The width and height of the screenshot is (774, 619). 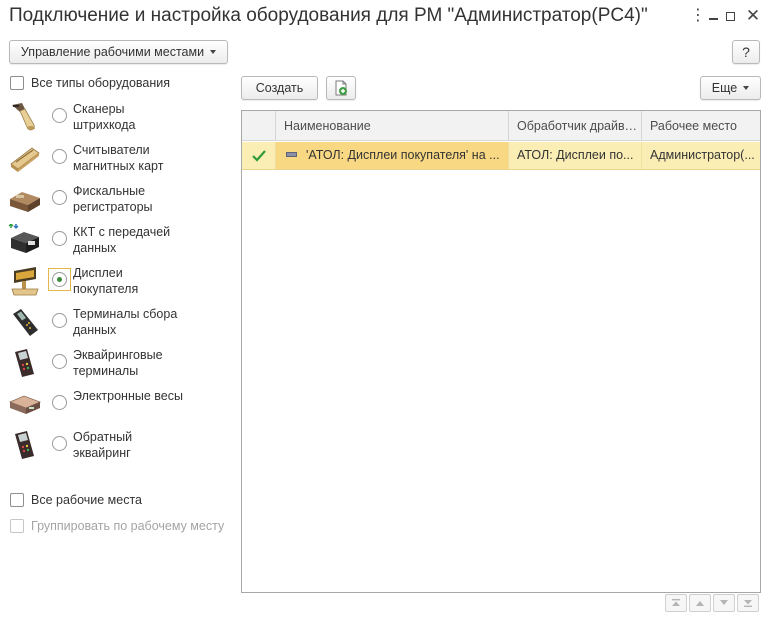 What do you see at coordinates (59, 115) in the screenshot?
I see `radio-barcode-scanners` at bounding box center [59, 115].